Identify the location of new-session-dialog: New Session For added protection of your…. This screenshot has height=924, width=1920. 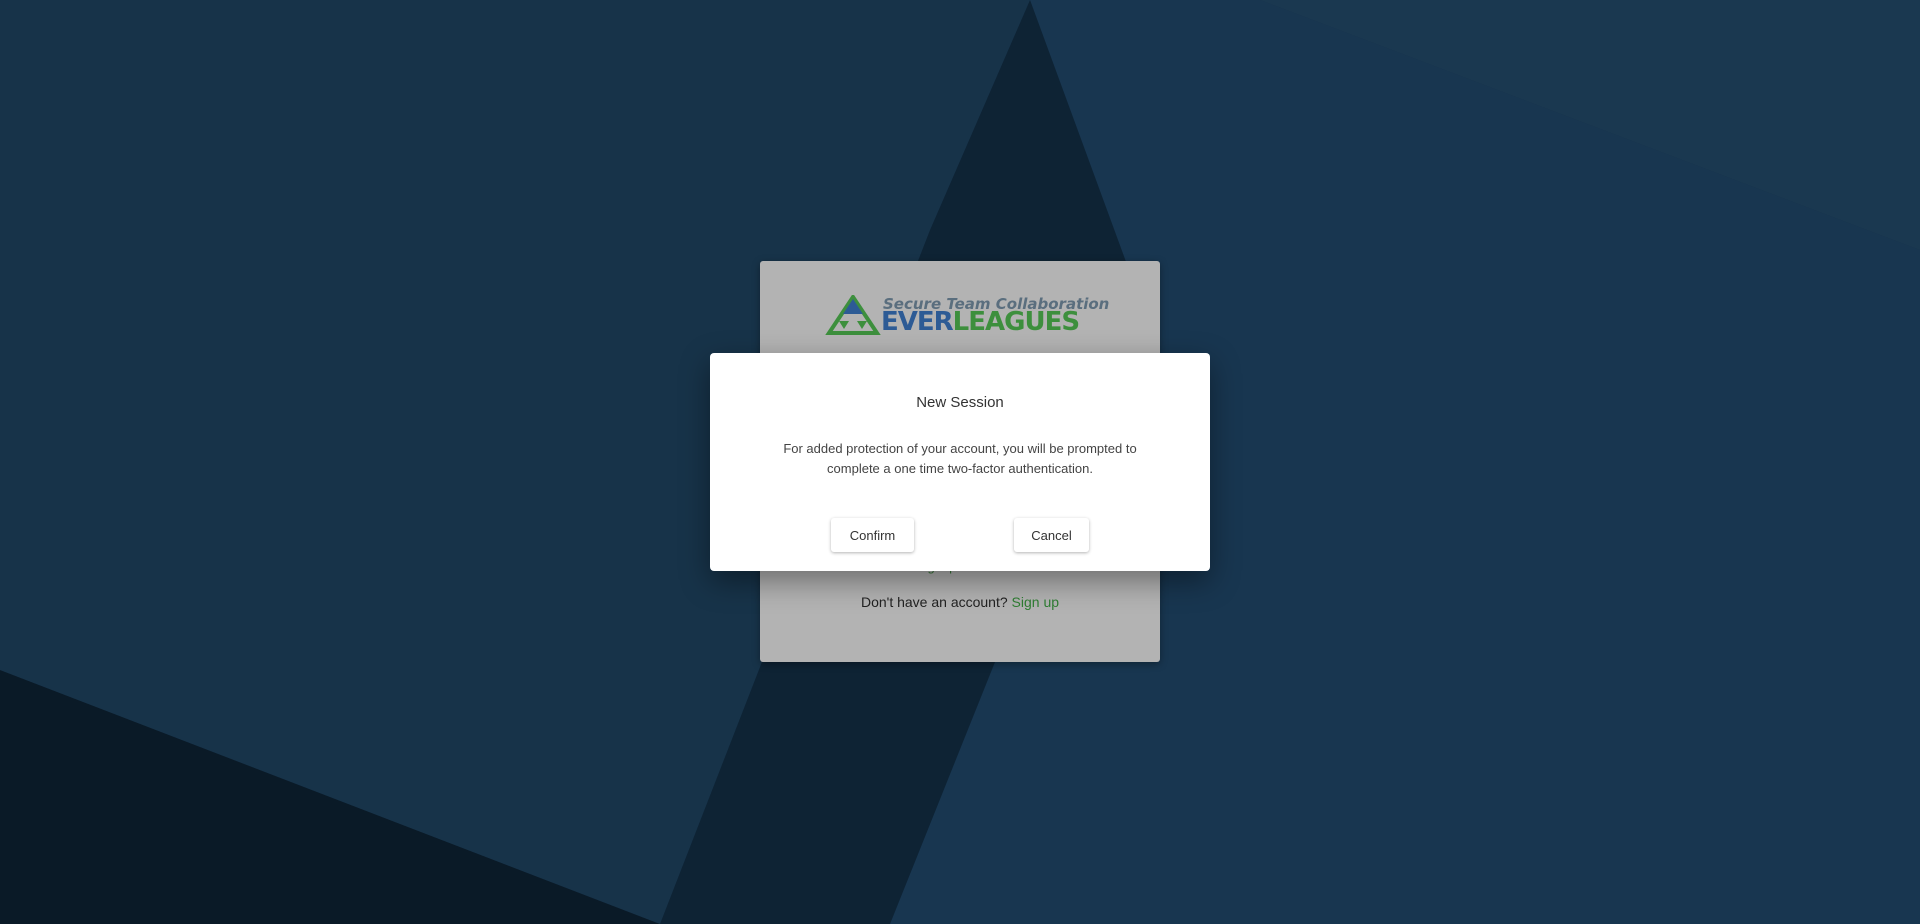
(960, 462).